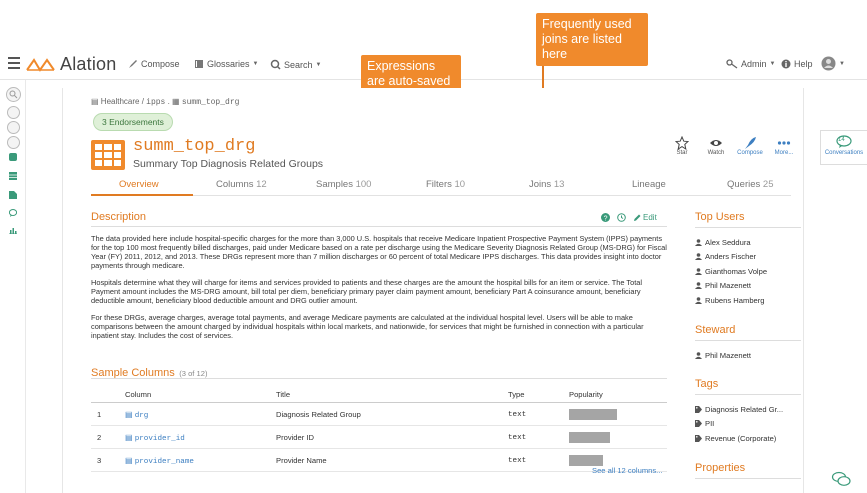 The height and width of the screenshot is (493, 867). What do you see at coordinates (629, 217) in the screenshot?
I see `description-tools: ? Edit` at bounding box center [629, 217].